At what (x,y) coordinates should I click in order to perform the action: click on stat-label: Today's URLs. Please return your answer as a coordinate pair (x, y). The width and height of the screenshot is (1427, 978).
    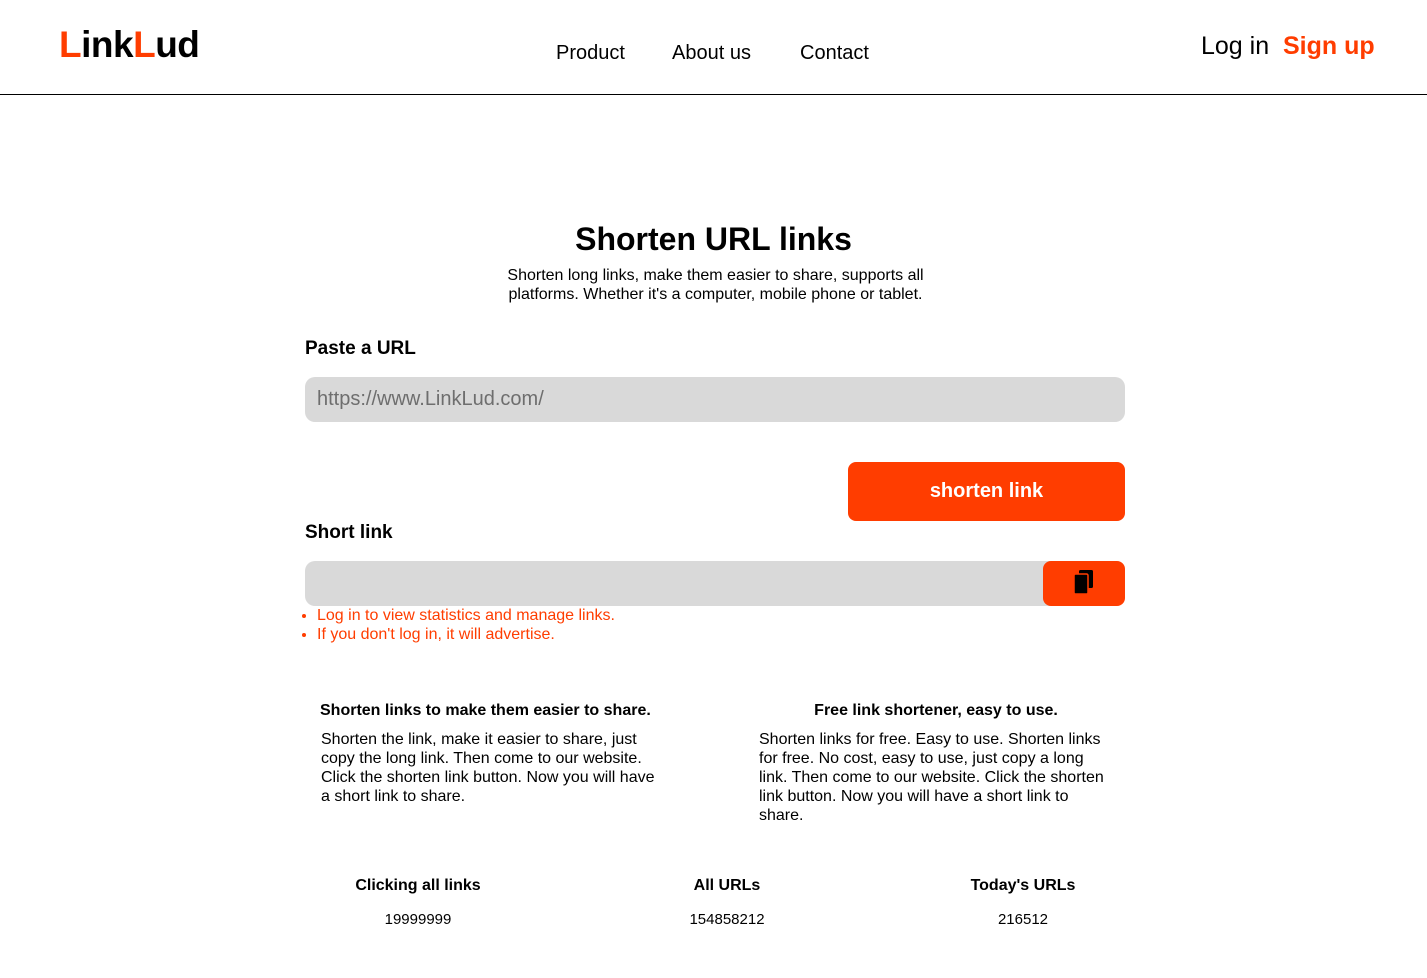
    Looking at the image, I should click on (1023, 885).